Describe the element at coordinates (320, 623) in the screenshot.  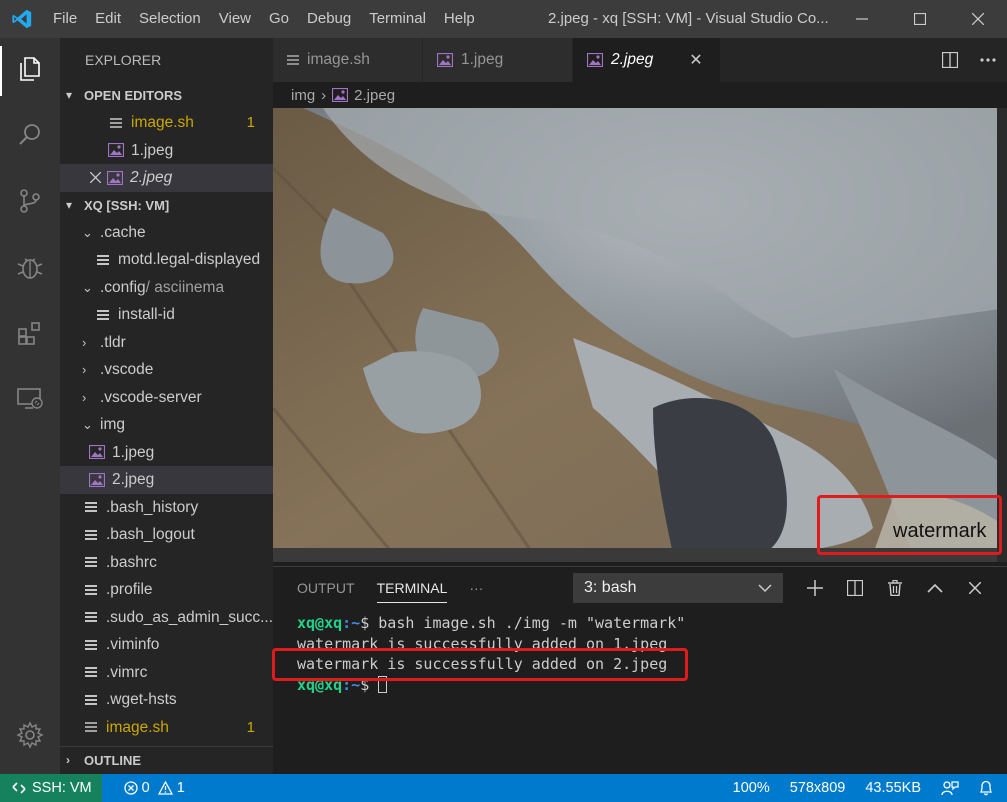
I see `prompt-user: xq@xq` at that location.